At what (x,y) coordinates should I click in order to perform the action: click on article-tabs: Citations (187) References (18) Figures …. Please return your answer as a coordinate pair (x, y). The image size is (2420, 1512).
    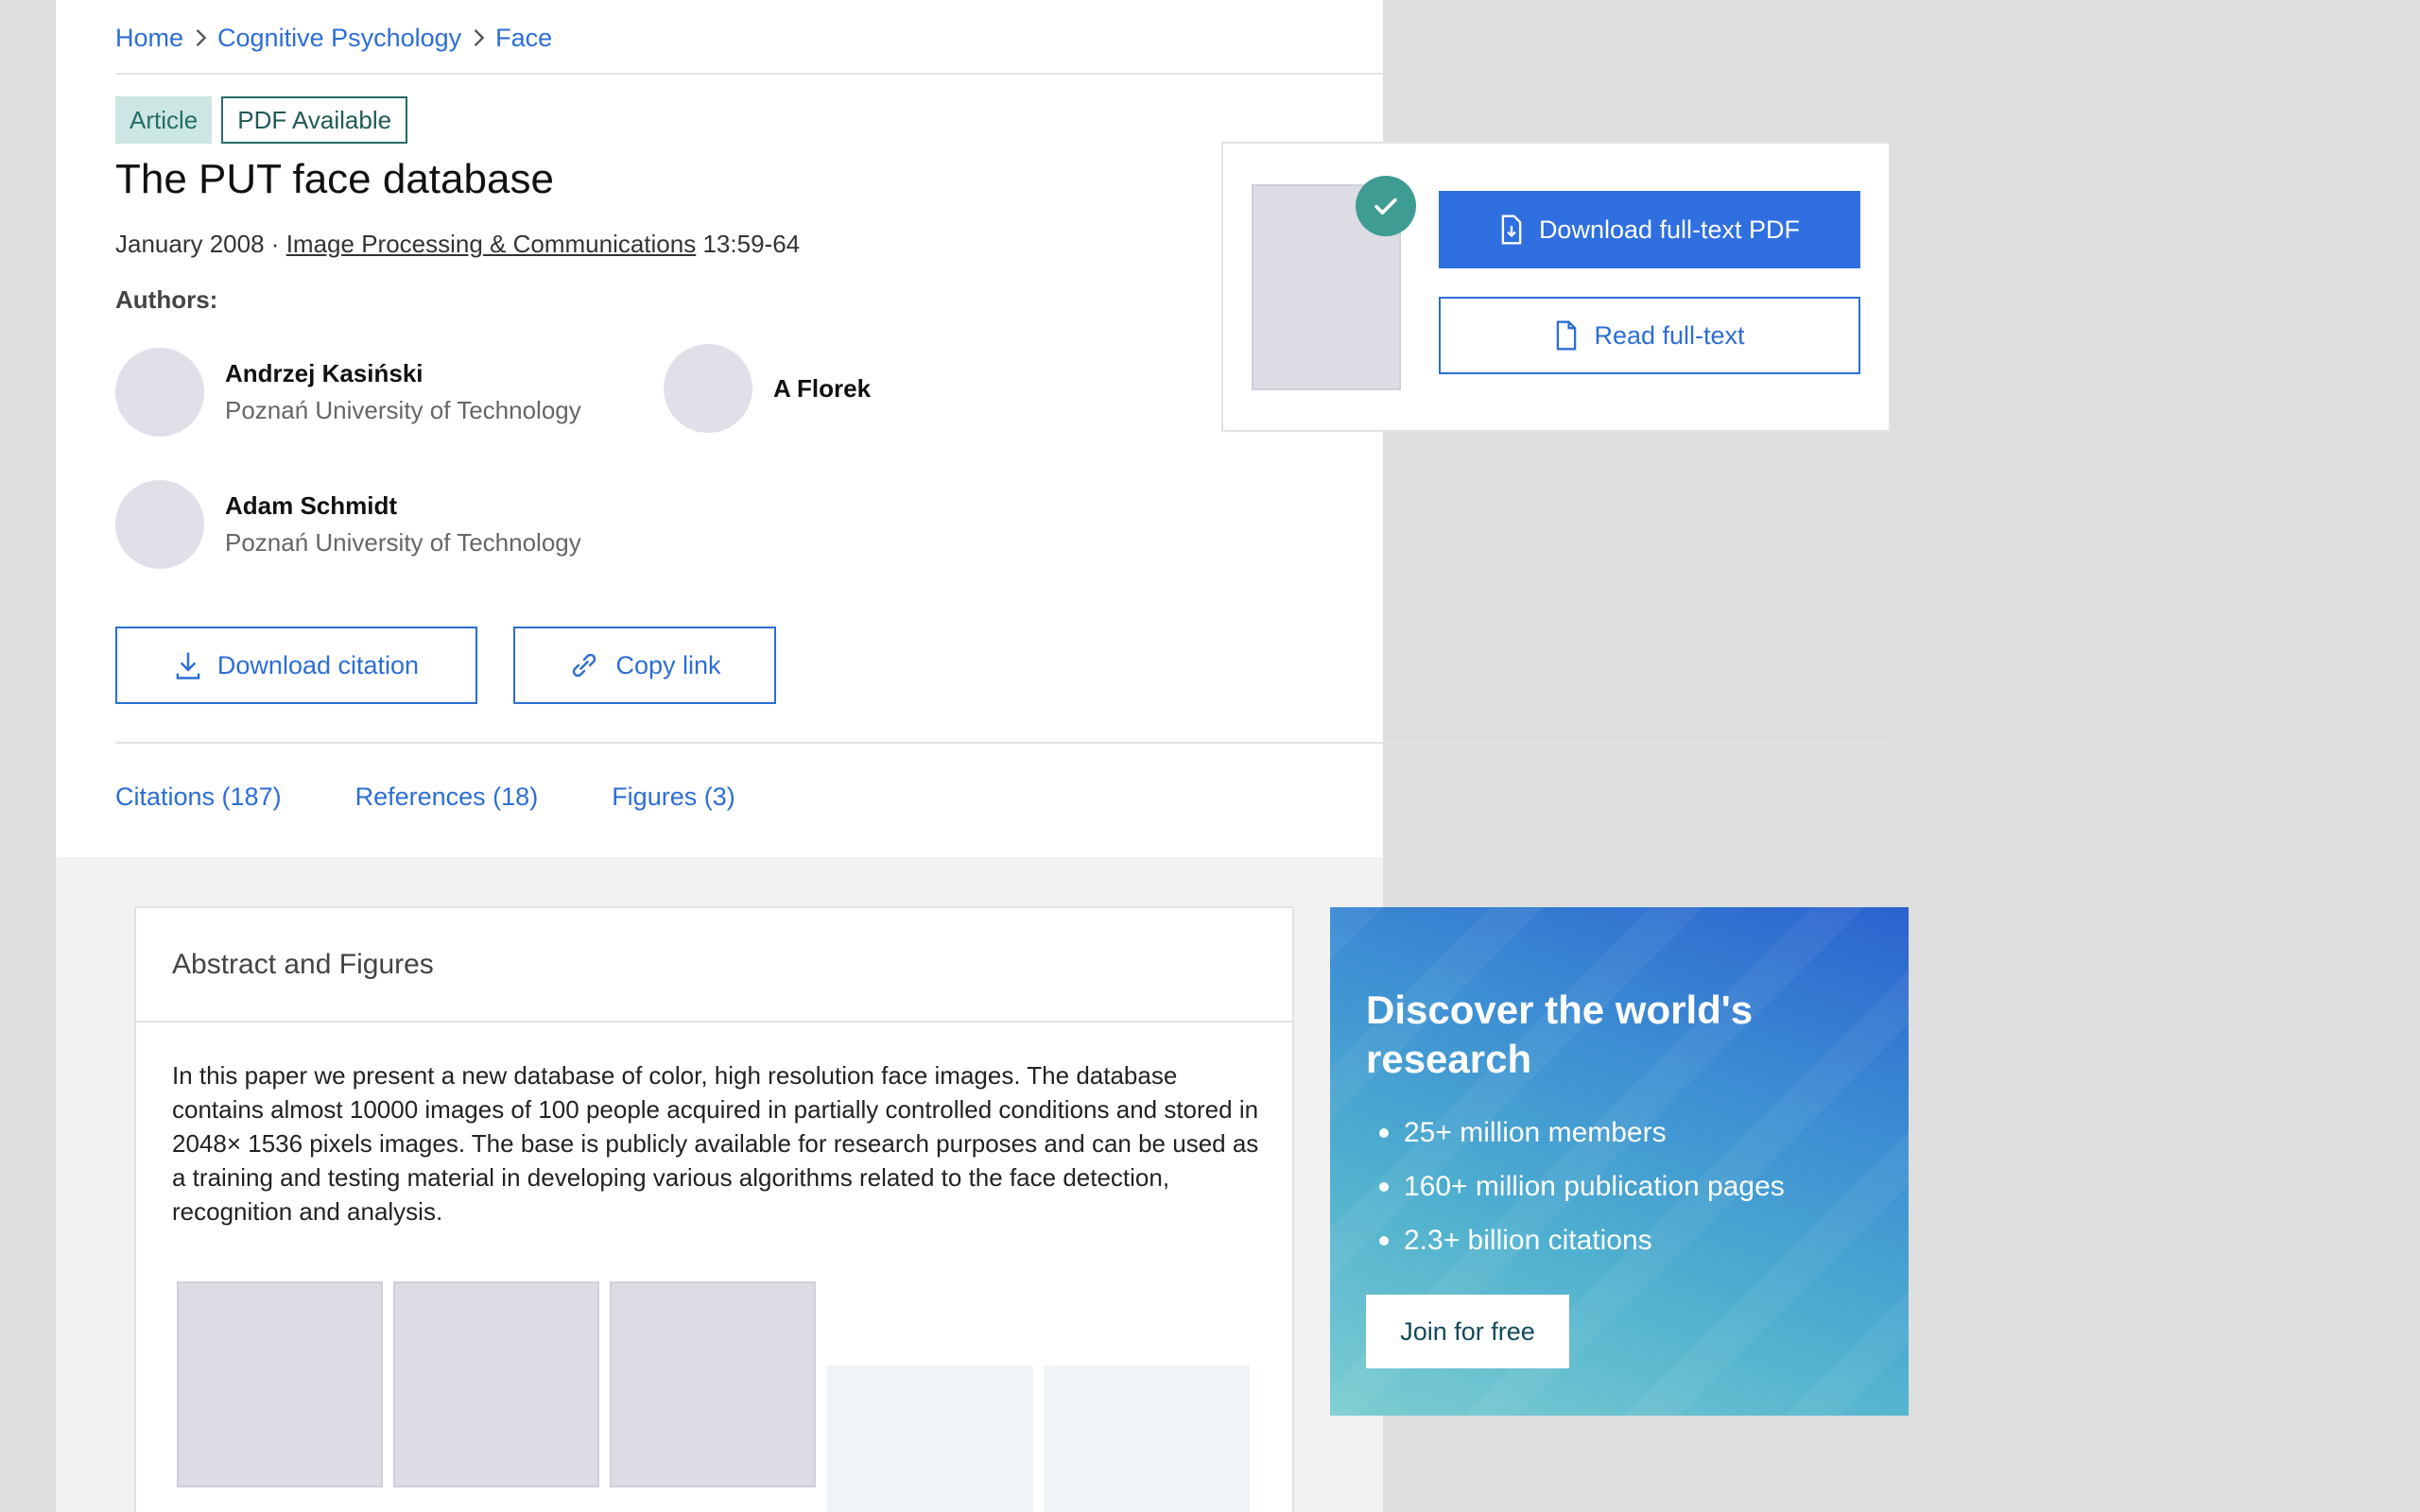
    Looking at the image, I should click on (425, 797).